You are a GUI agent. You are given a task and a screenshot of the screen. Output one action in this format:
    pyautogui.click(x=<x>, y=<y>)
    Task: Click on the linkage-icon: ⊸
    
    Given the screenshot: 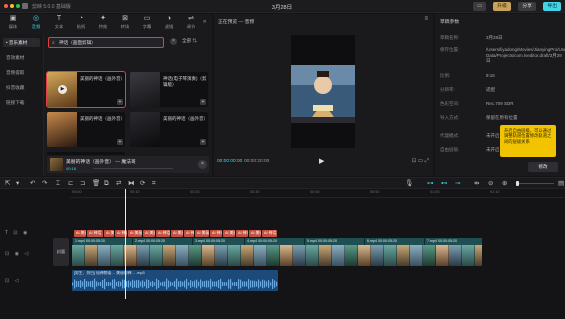 What is the action you would take?
    pyautogui.click(x=457, y=184)
    